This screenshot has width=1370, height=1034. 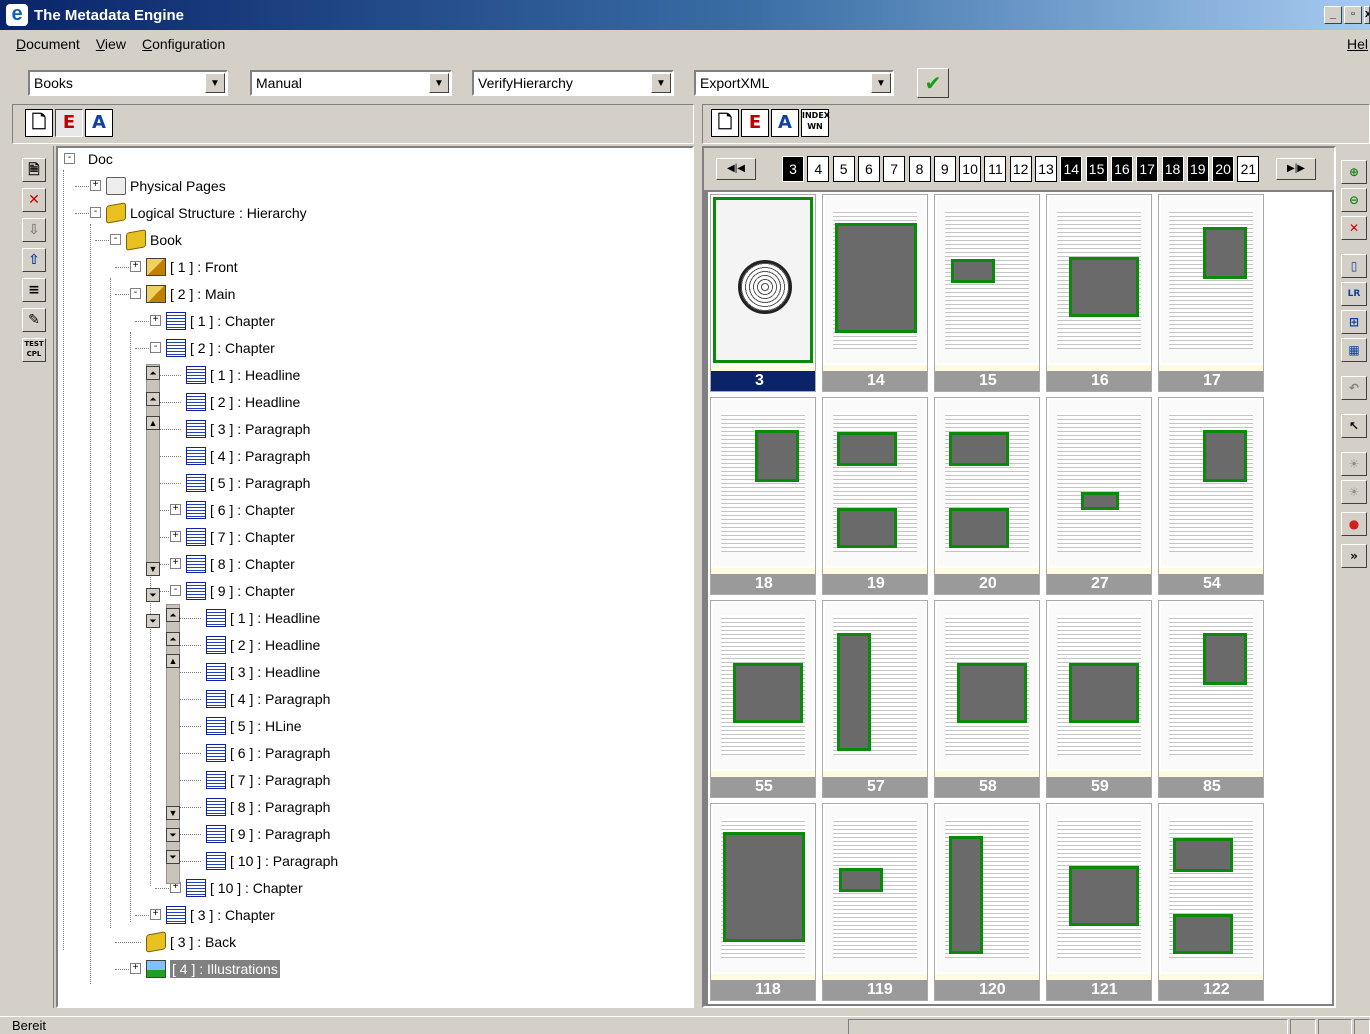 What do you see at coordinates (268, 807) in the screenshot?
I see `tree-node: [ 8 ] : Paragraph` at bounding box center [268, 807].